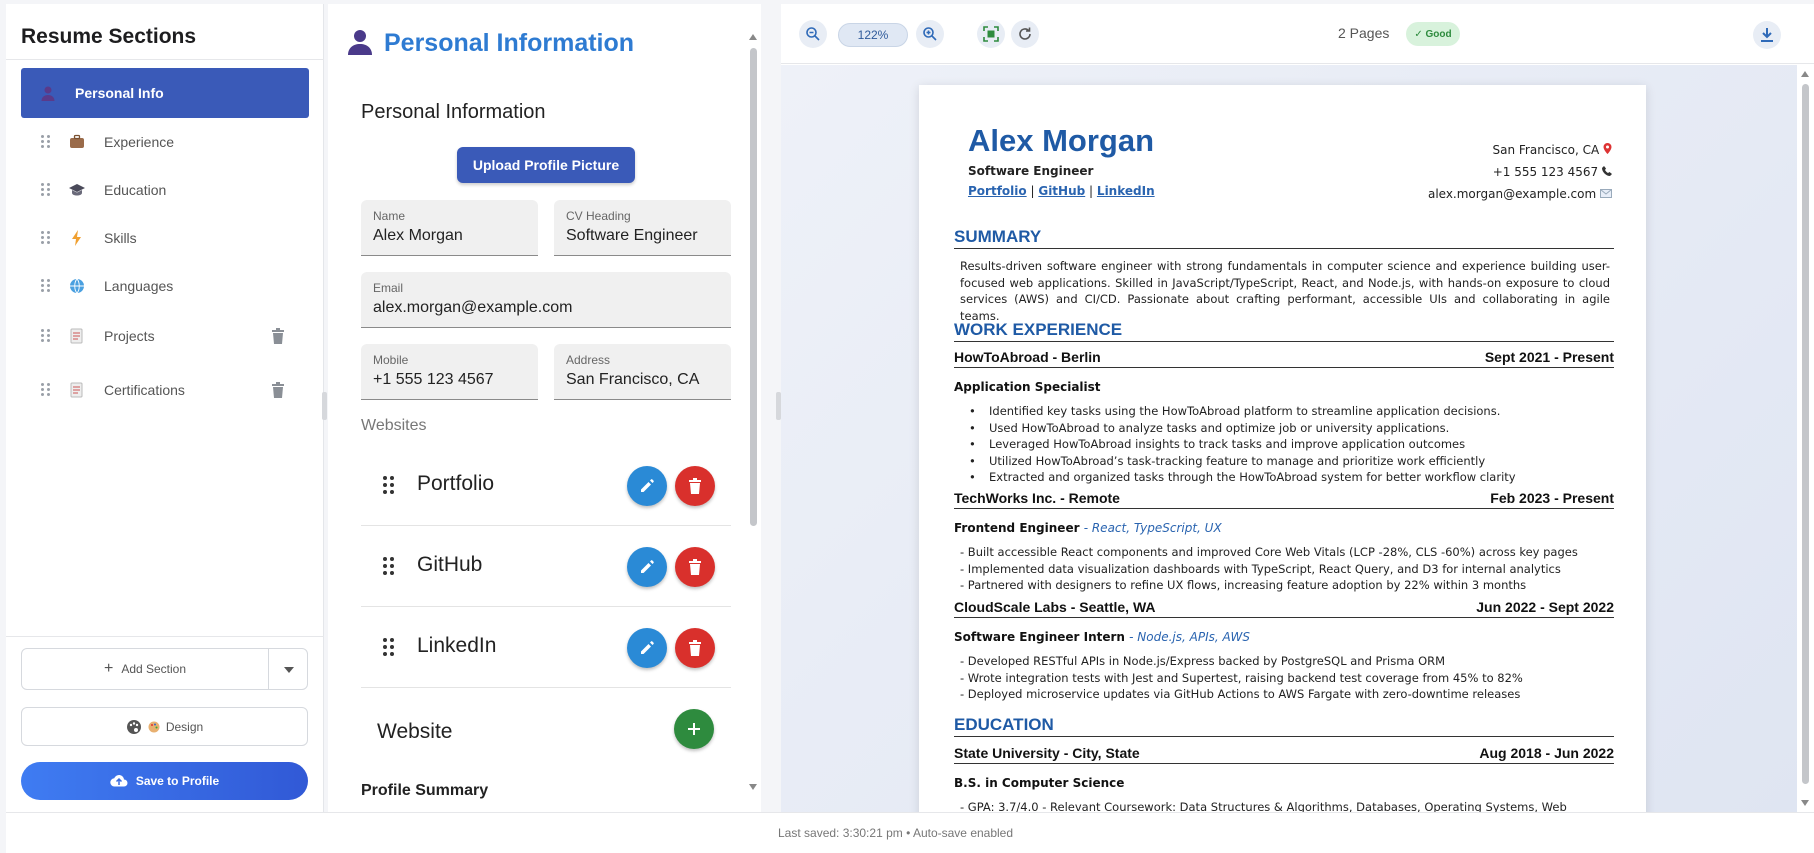  I want to click on education-dates: Aug 2018 - Jun 2022, so click(1546, 753).